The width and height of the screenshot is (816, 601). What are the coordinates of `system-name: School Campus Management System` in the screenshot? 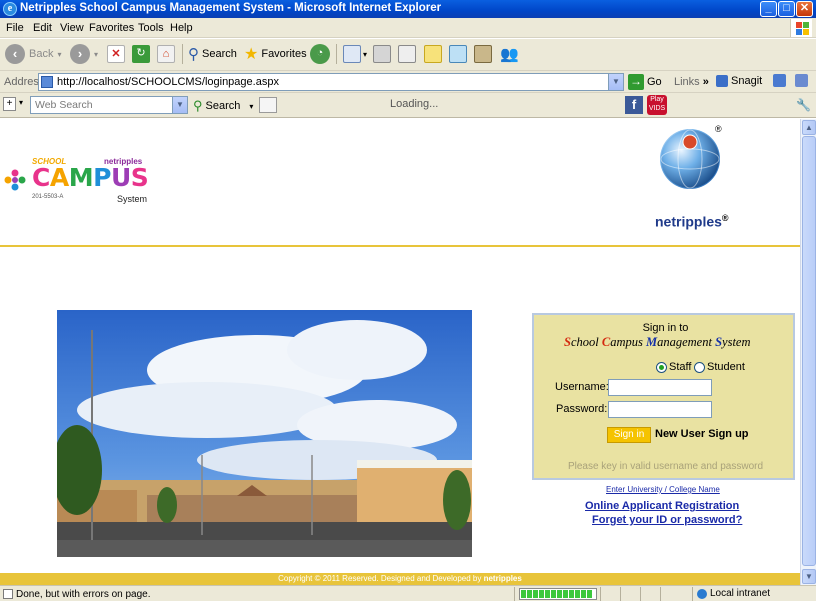 It's located at (657, 342).